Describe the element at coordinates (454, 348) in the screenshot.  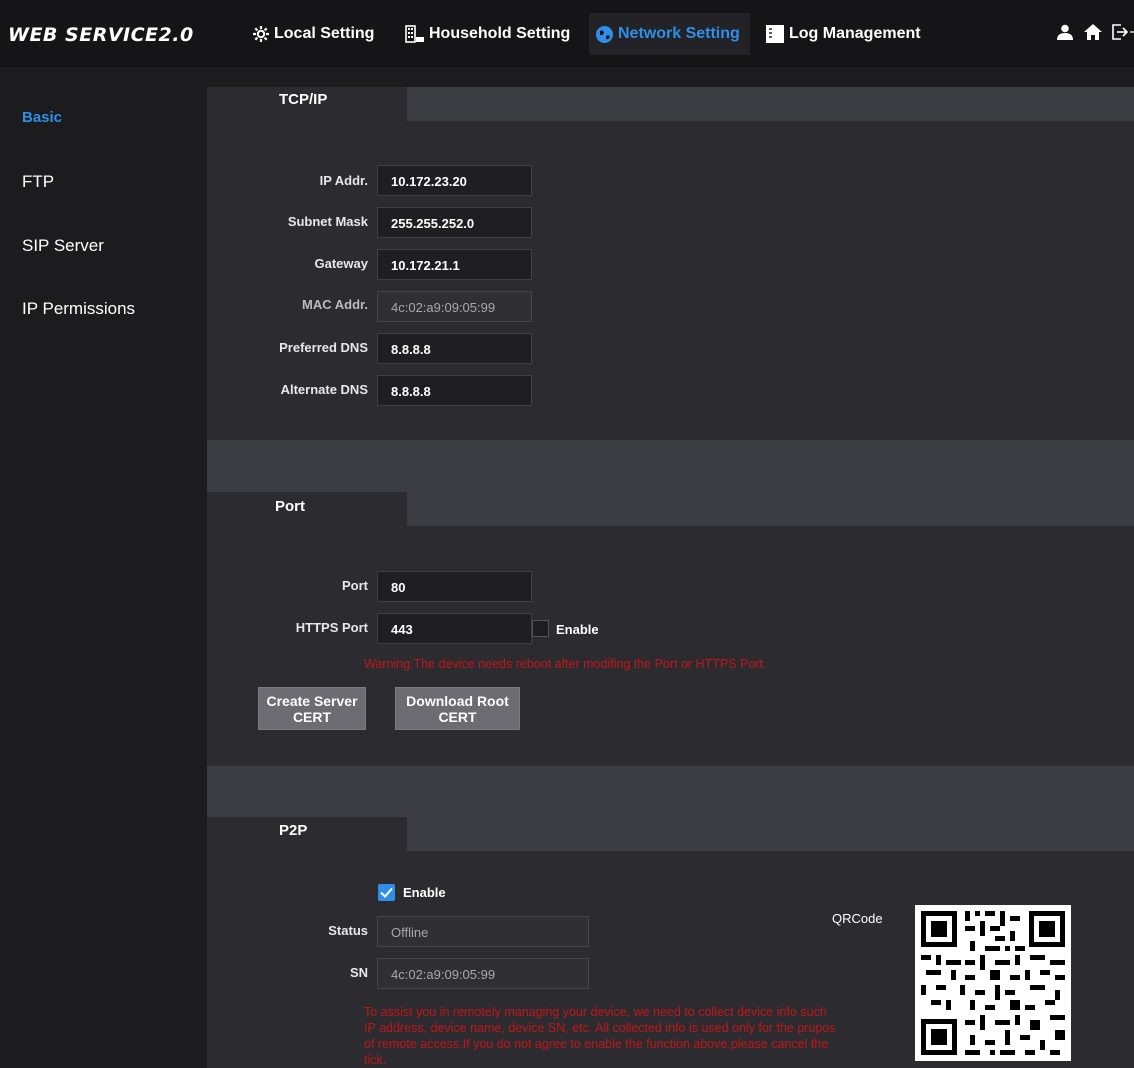
I see `preferred-dns-input: 8.8.8.8` at that location.